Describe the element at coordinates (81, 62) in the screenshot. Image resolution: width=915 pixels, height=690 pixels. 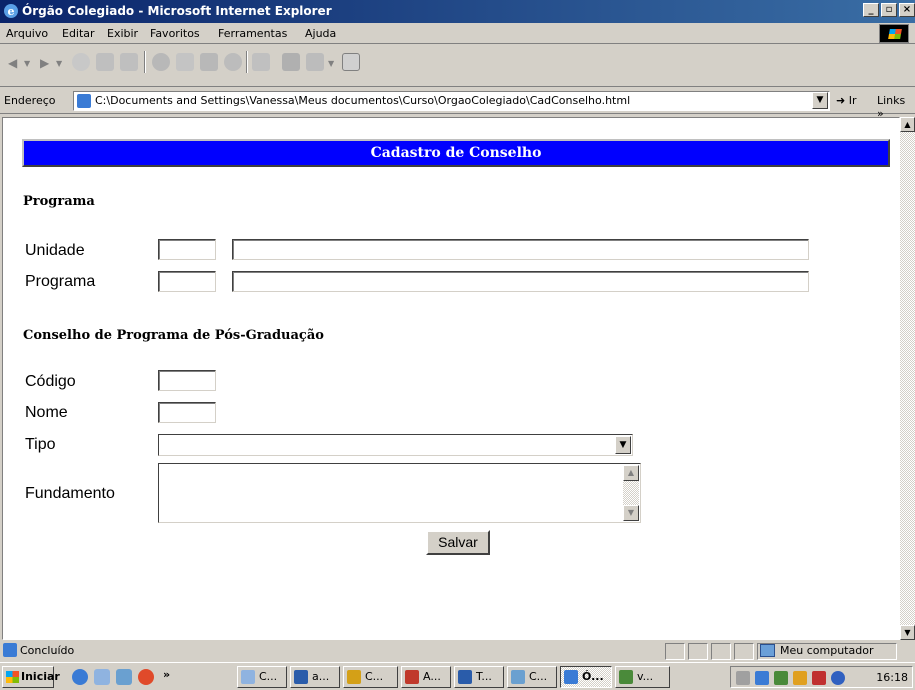
I see `stop-icon` at that location.